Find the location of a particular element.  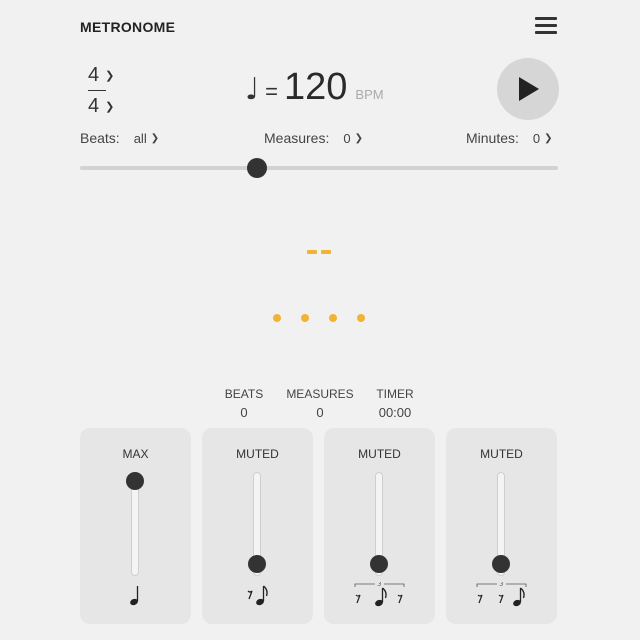

measures-counter: MEASURES 0 is located at coordinates (320, 403).